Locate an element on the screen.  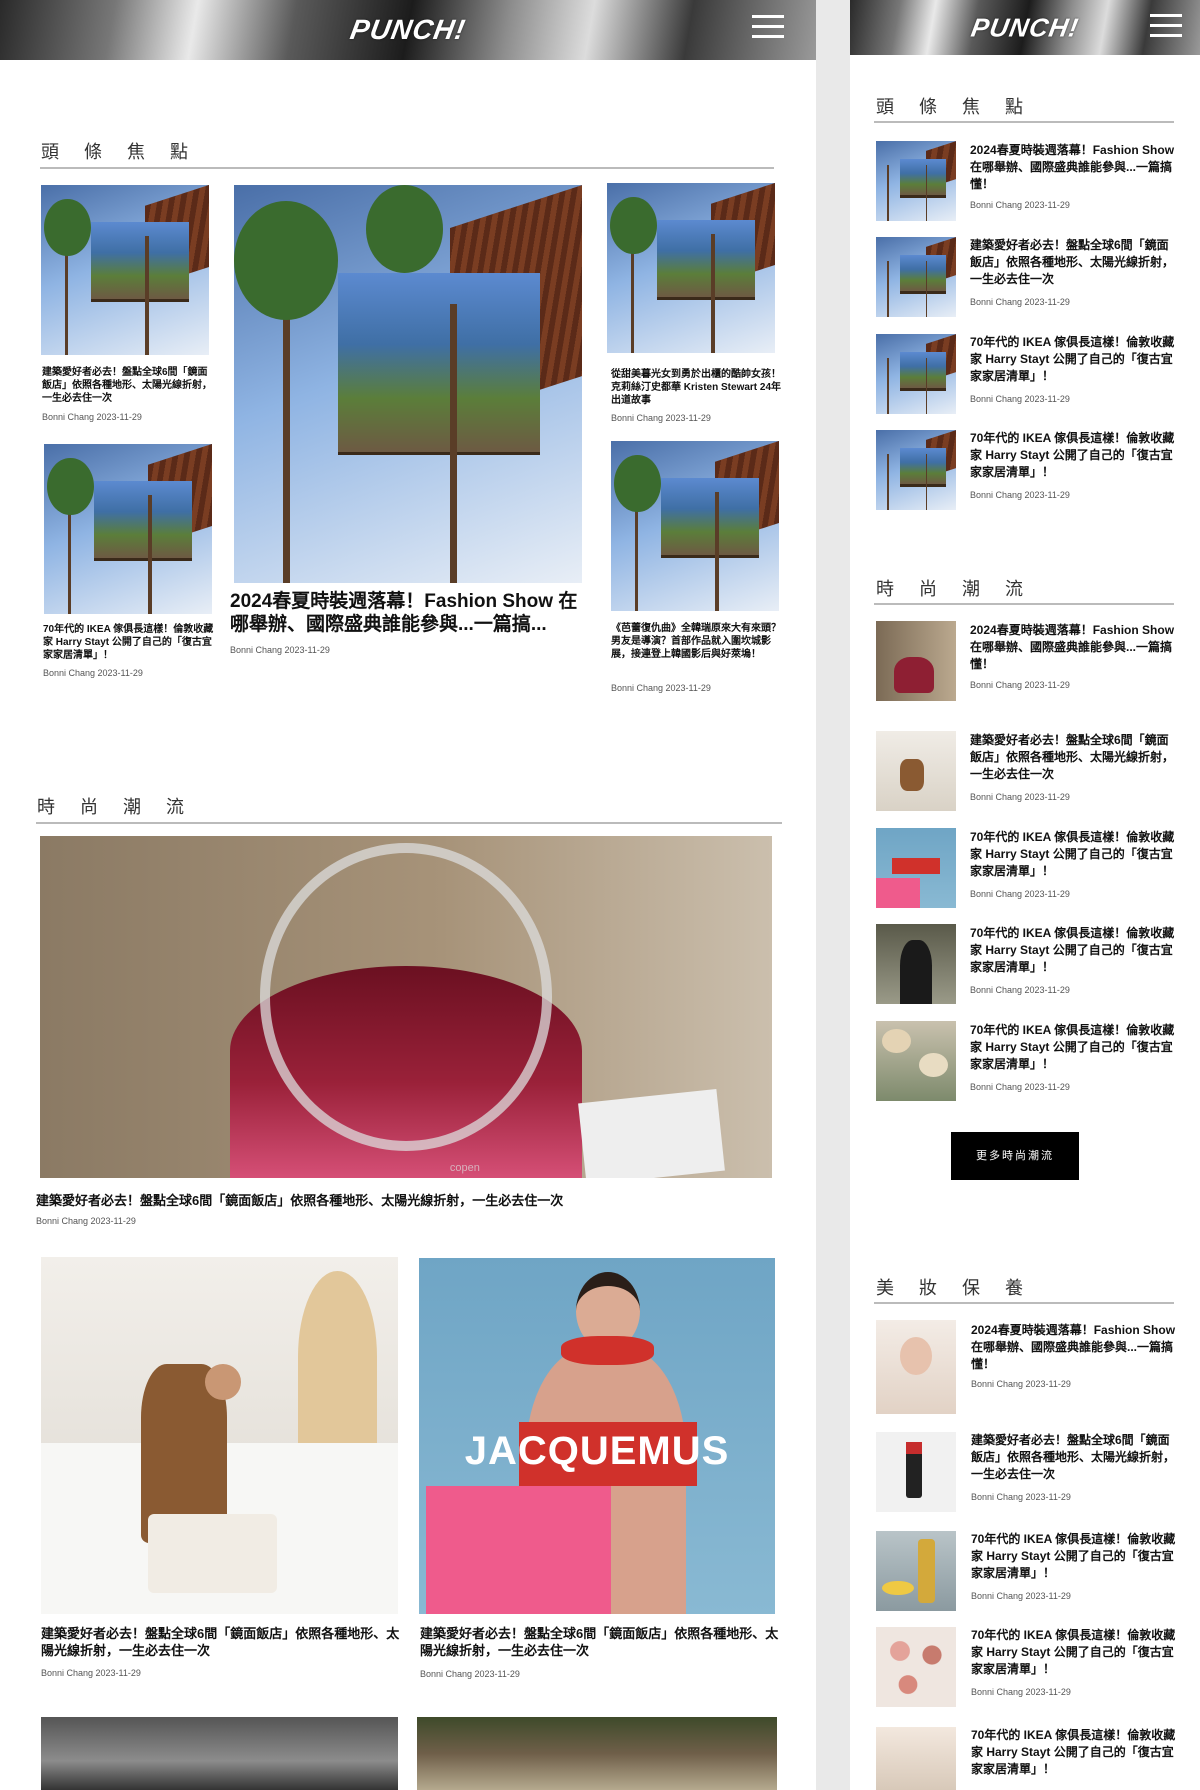
feature-image-handbag: copen is located at coordinates (406, 1007).